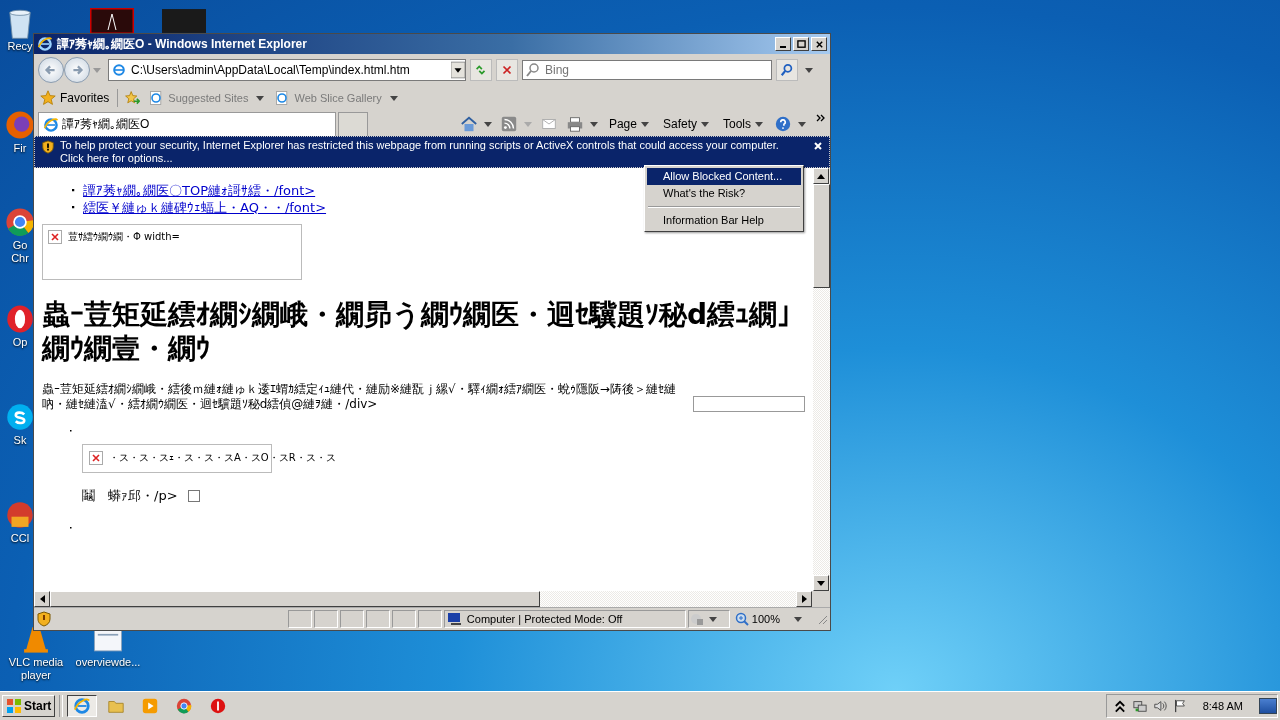  Describe the element at coordinates (741, 619) in the screenshot. I see `zoom-icon` at that location.